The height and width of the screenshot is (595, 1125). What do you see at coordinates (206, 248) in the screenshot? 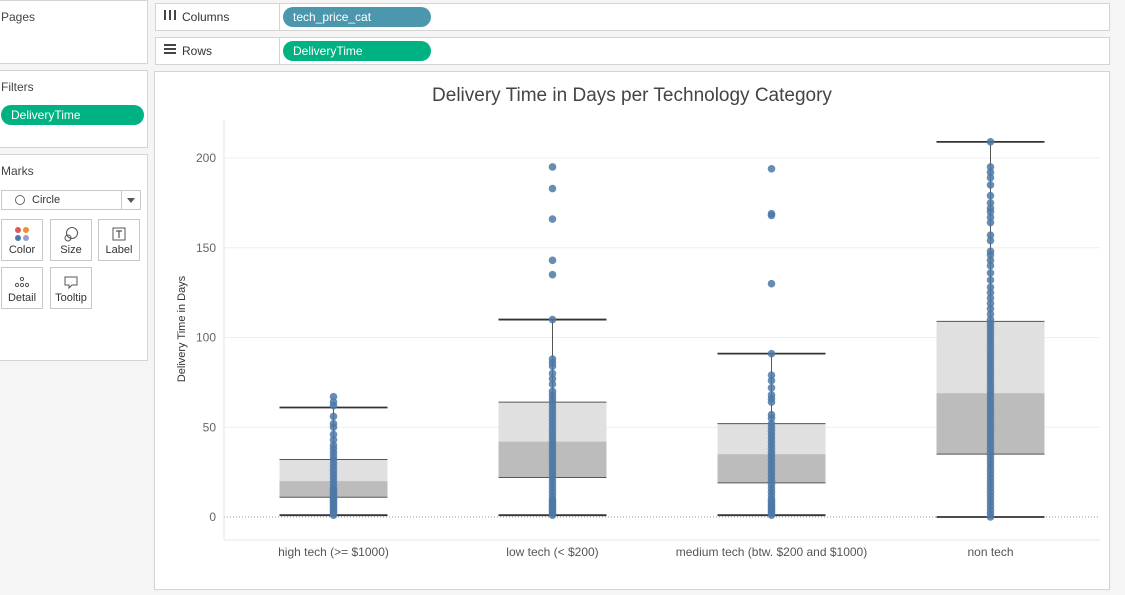
I see `y-tick-label: 150` at bounding box center [206, 248].